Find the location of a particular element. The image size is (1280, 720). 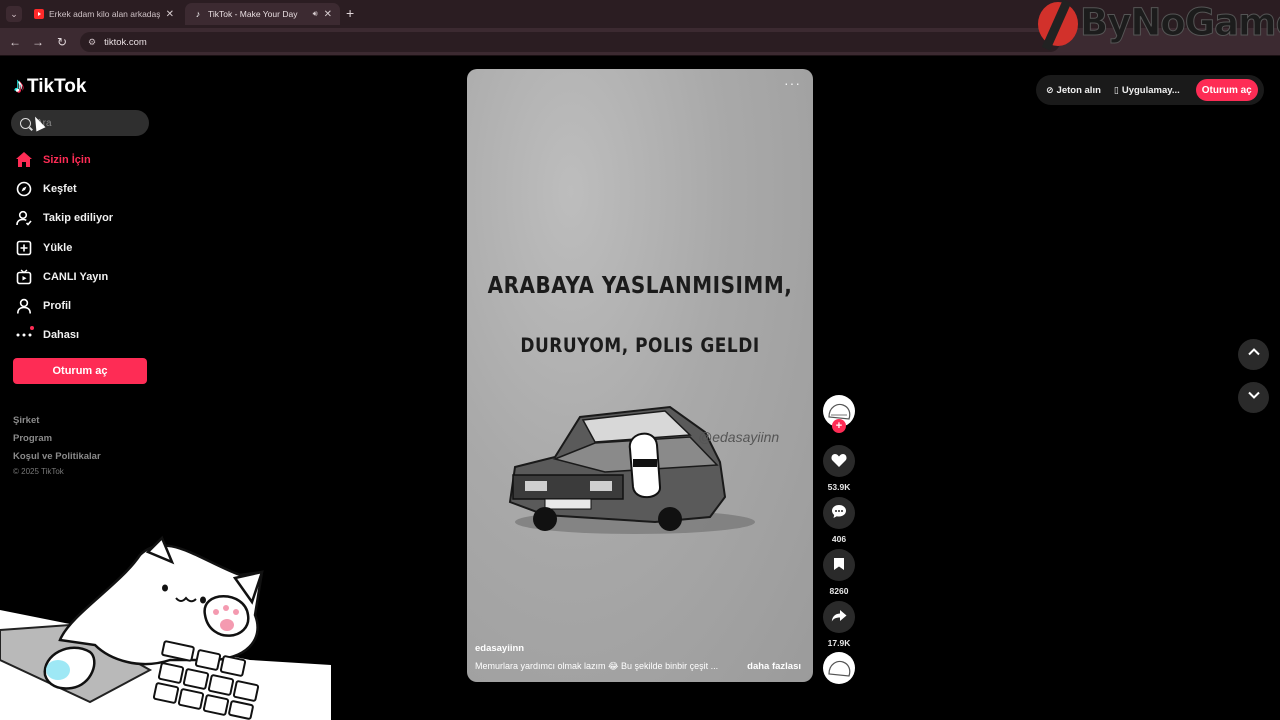

see-more-link: daha fazlası is located at coordinates (774, 666).